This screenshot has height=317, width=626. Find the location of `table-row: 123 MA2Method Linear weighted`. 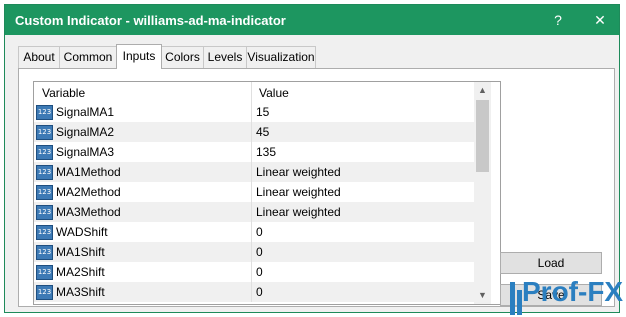

table-row: 123 MA2Method Linear weighted is located at coordinates (254, 192).